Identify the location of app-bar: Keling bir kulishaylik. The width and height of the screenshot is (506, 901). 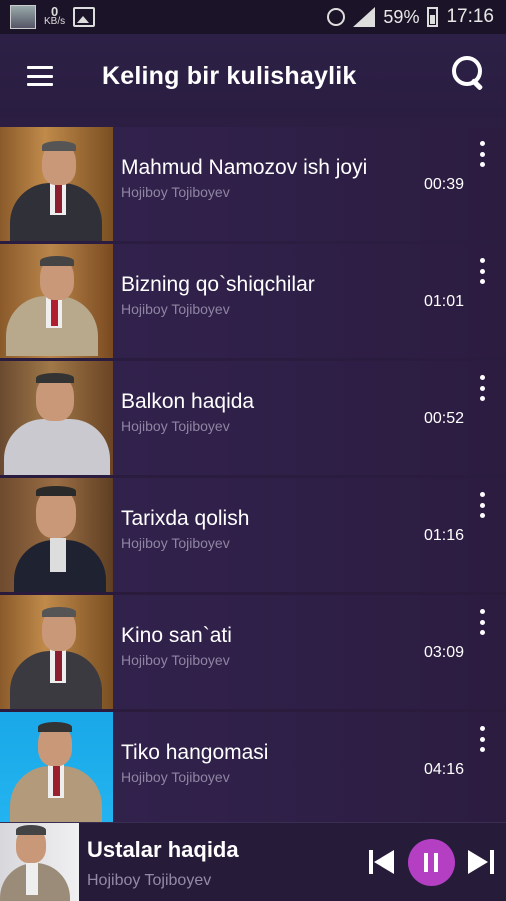
(253, 76).